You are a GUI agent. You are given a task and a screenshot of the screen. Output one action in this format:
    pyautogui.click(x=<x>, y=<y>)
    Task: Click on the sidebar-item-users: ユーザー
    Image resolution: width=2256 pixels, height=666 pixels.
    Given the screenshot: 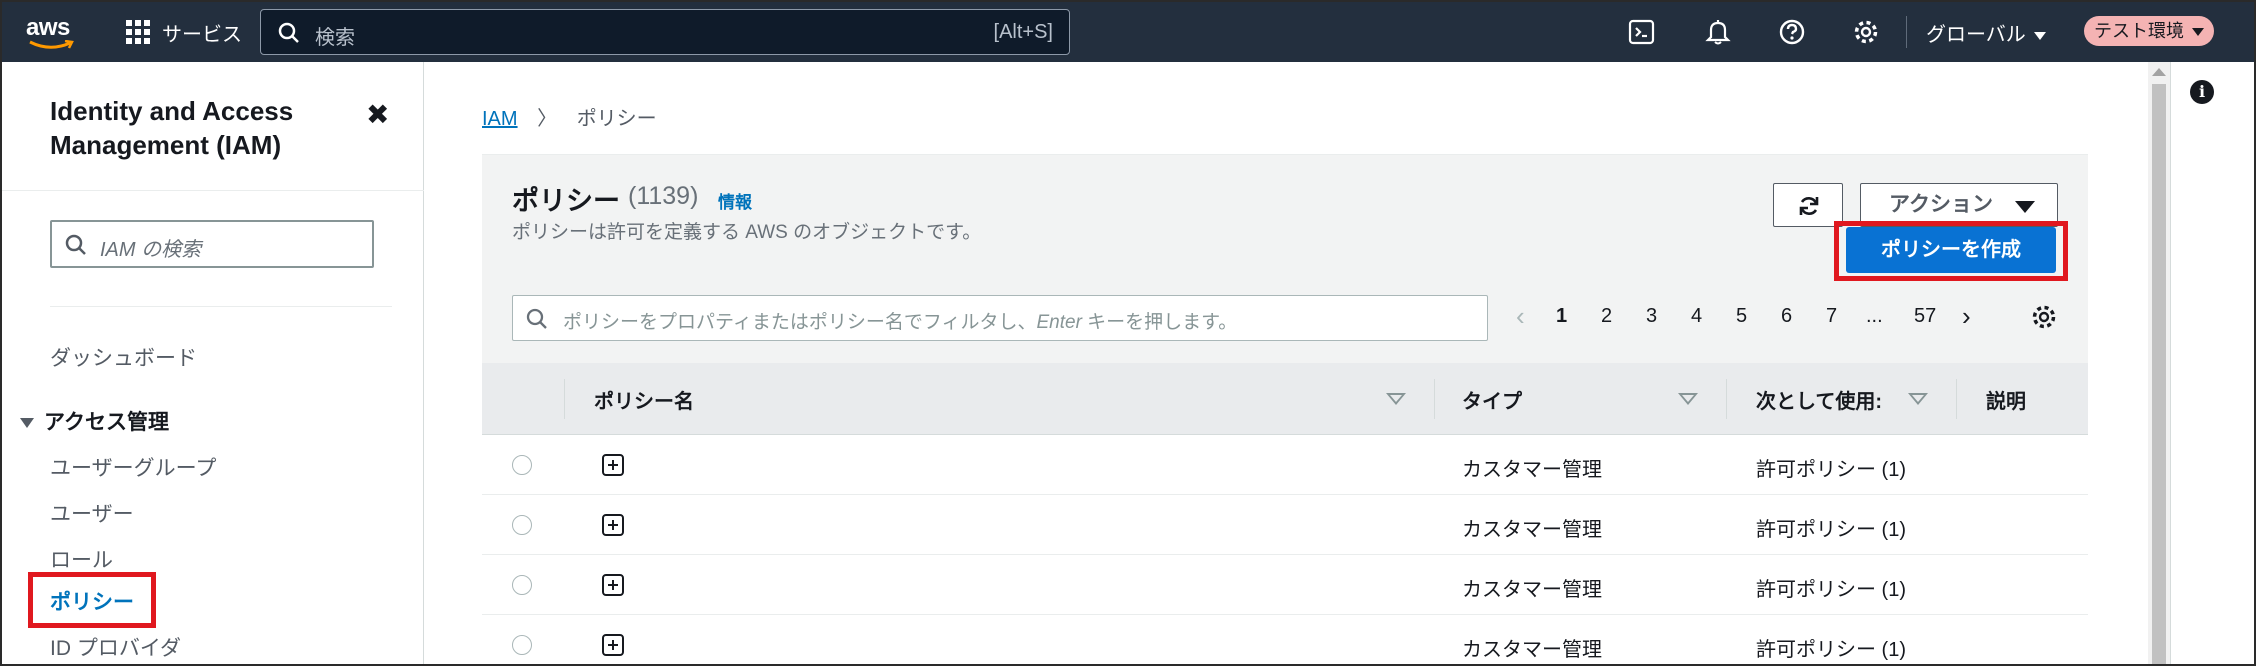 What is the action you would take?
    pyautogui.click(x=92, y=513)
    